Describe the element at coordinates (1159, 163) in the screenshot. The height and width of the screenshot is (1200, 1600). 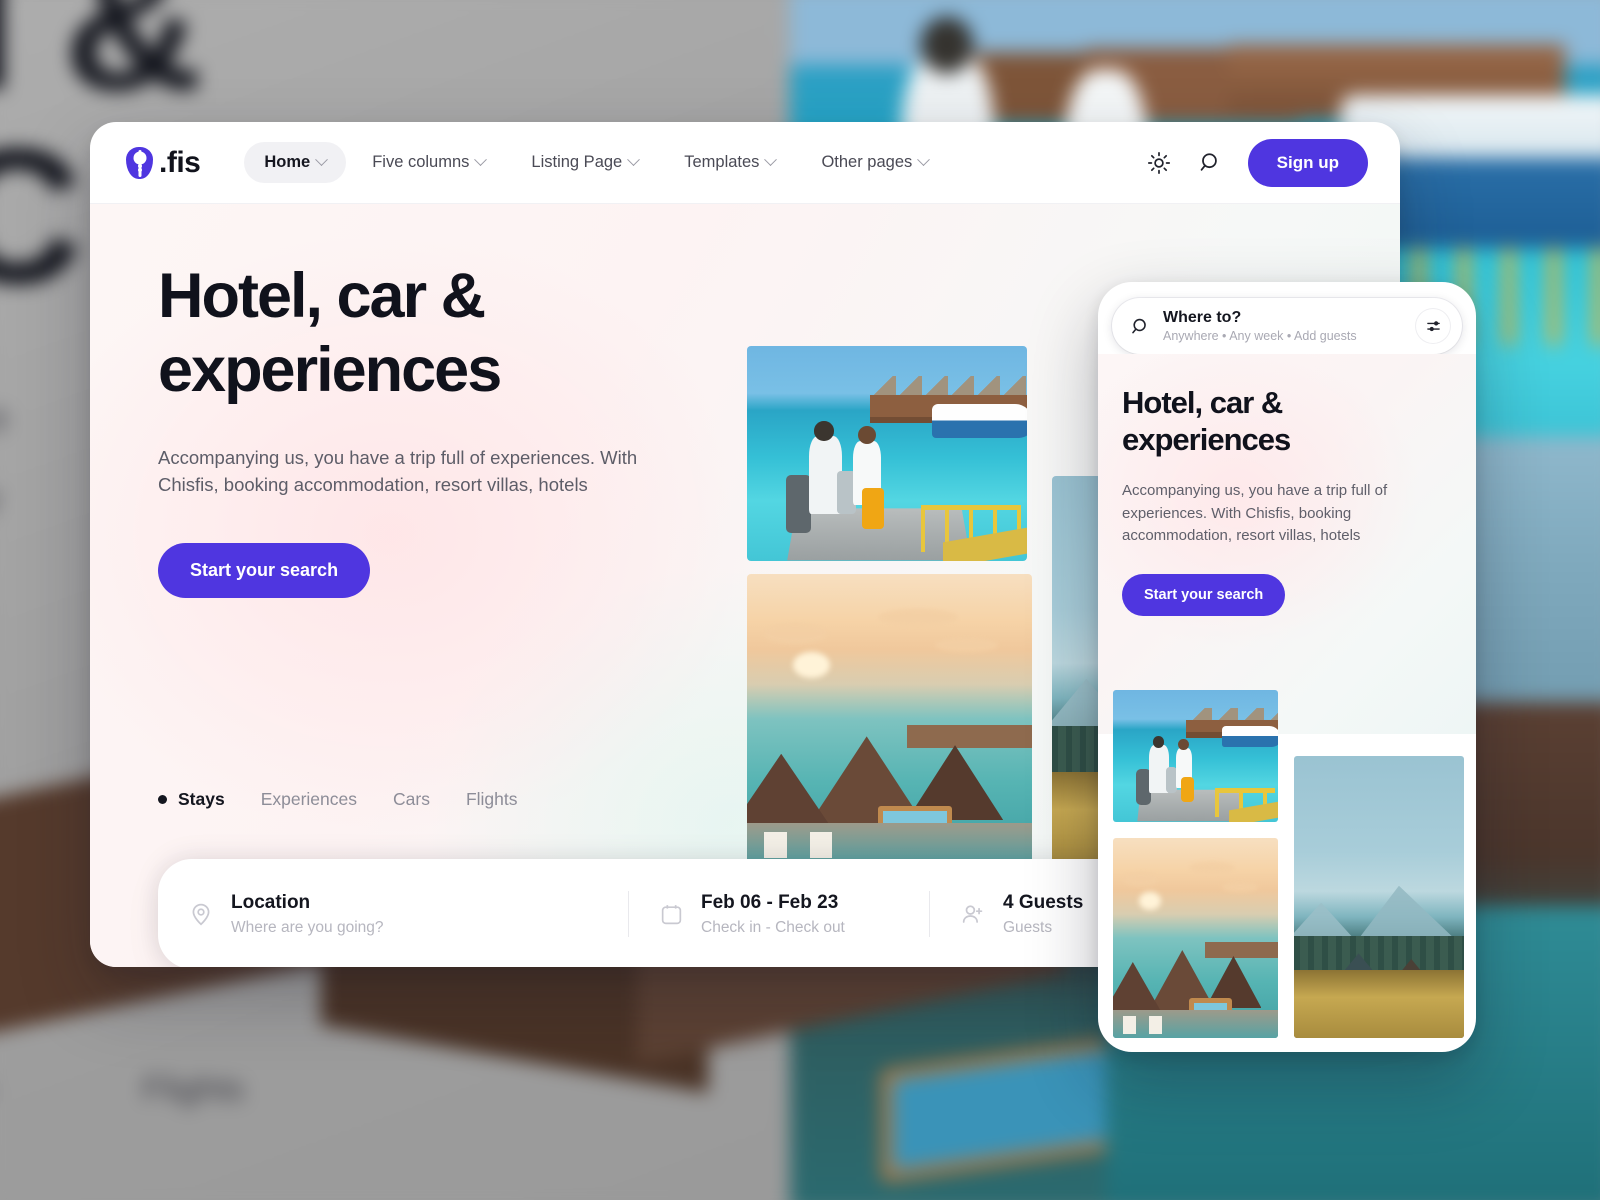
I see `sun-icon` at that location.